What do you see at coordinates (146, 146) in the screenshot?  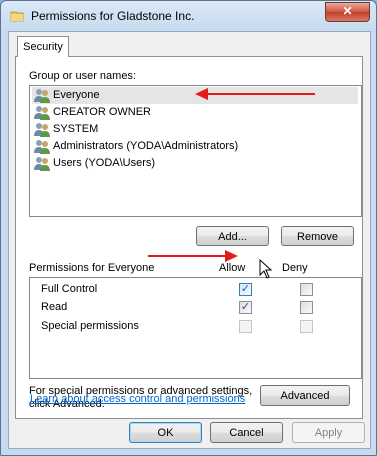 I see `list-item-label: Administrators (YODA\Administrators)` at bounding box center [146, 146].